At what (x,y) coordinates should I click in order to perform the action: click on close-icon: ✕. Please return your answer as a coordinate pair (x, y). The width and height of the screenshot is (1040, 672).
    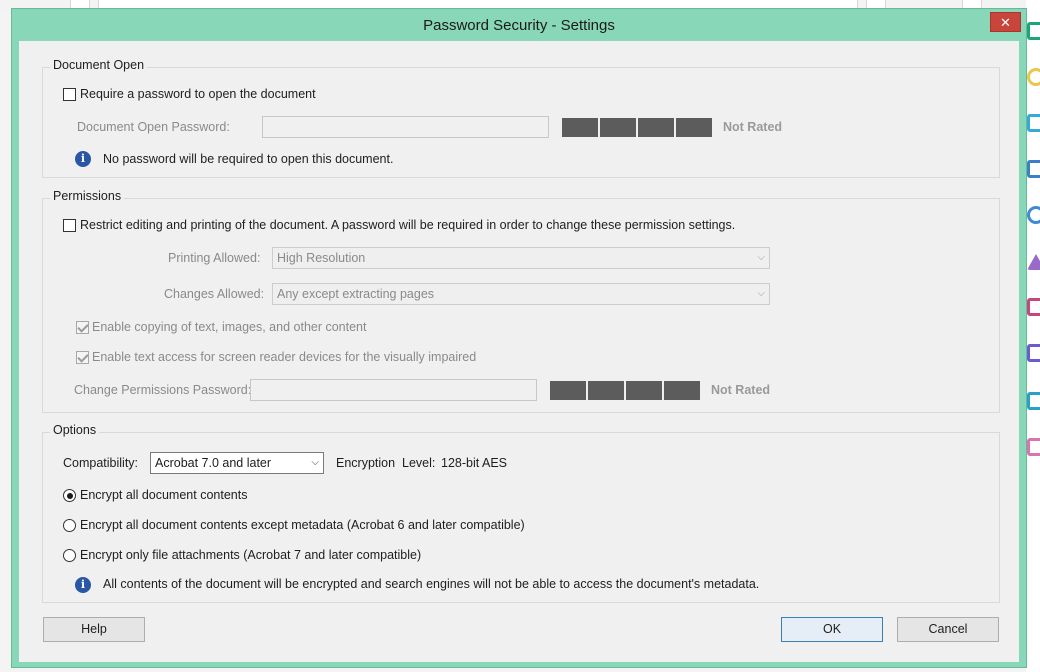
    Looking at the image, I should click on (1005, 22).